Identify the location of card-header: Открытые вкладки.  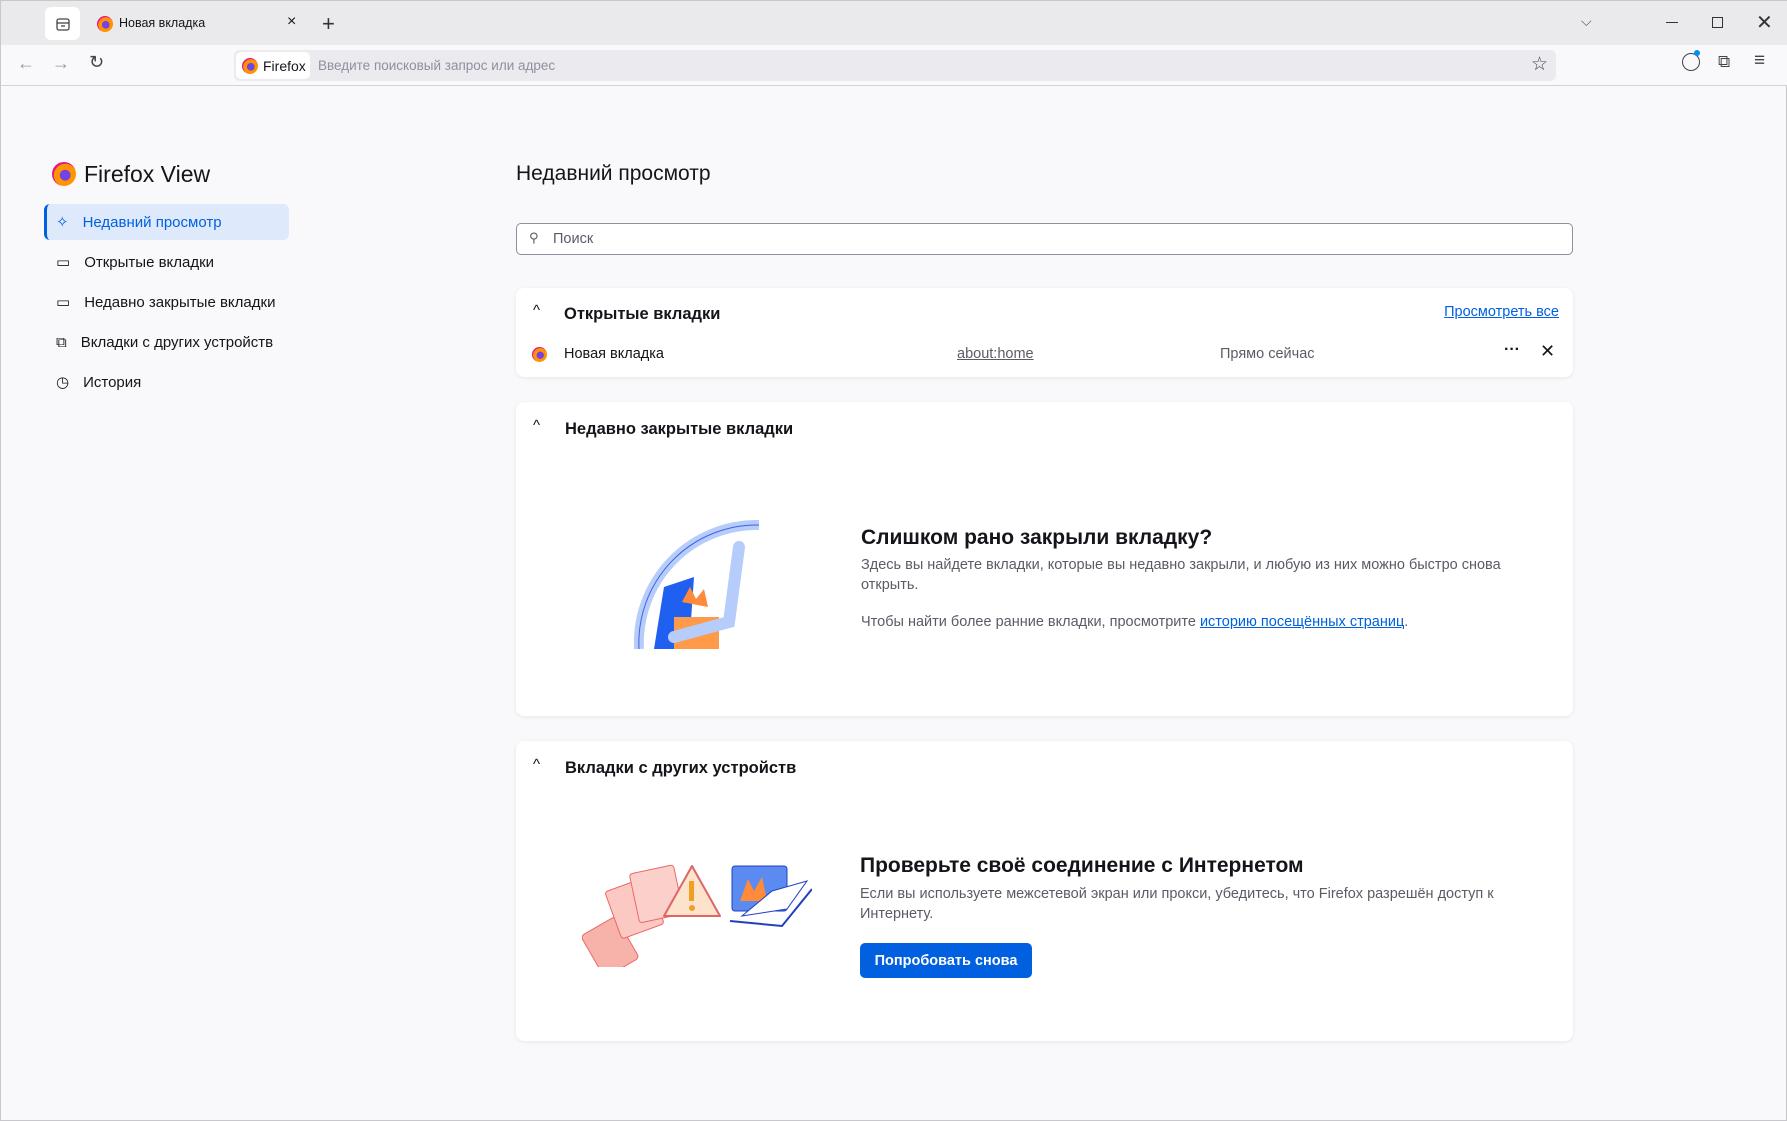
(642, 314).